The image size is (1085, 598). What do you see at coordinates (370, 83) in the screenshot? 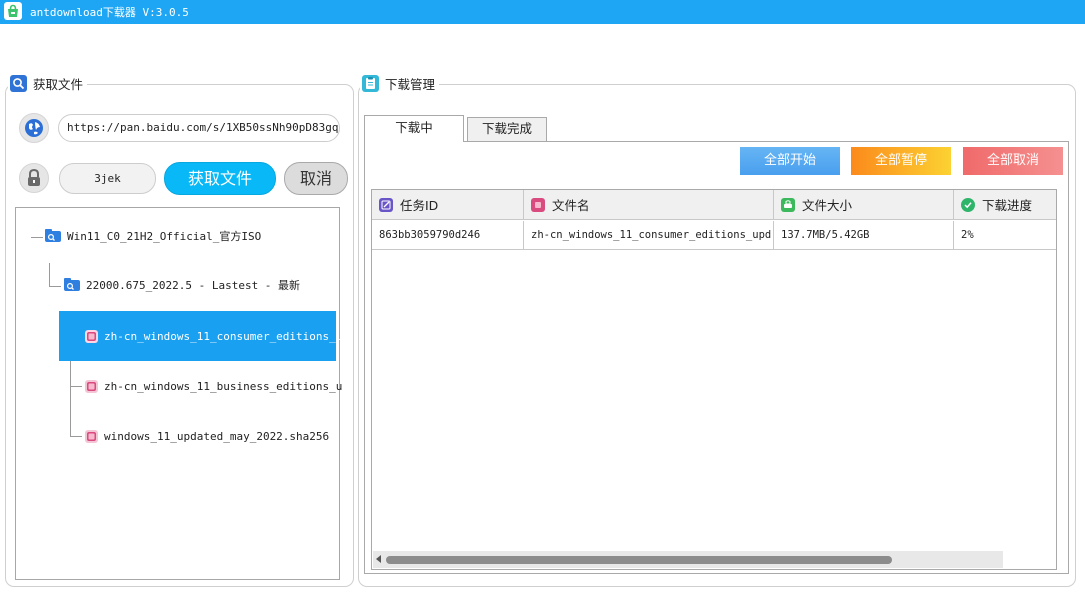
I see `clipboard-icon` at bounding box center [370, 83].